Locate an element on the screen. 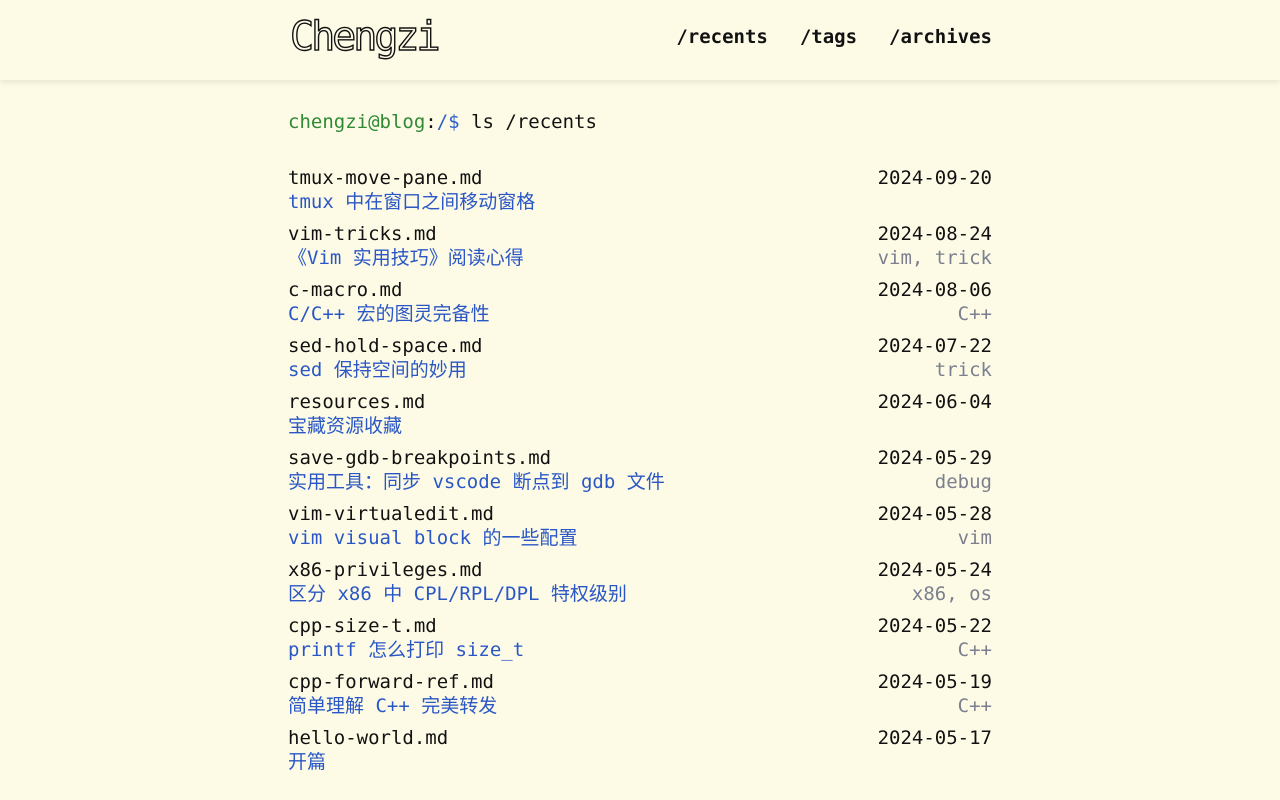  post-filename: tmux-move-pane.md is located at coordinates (385, 178).